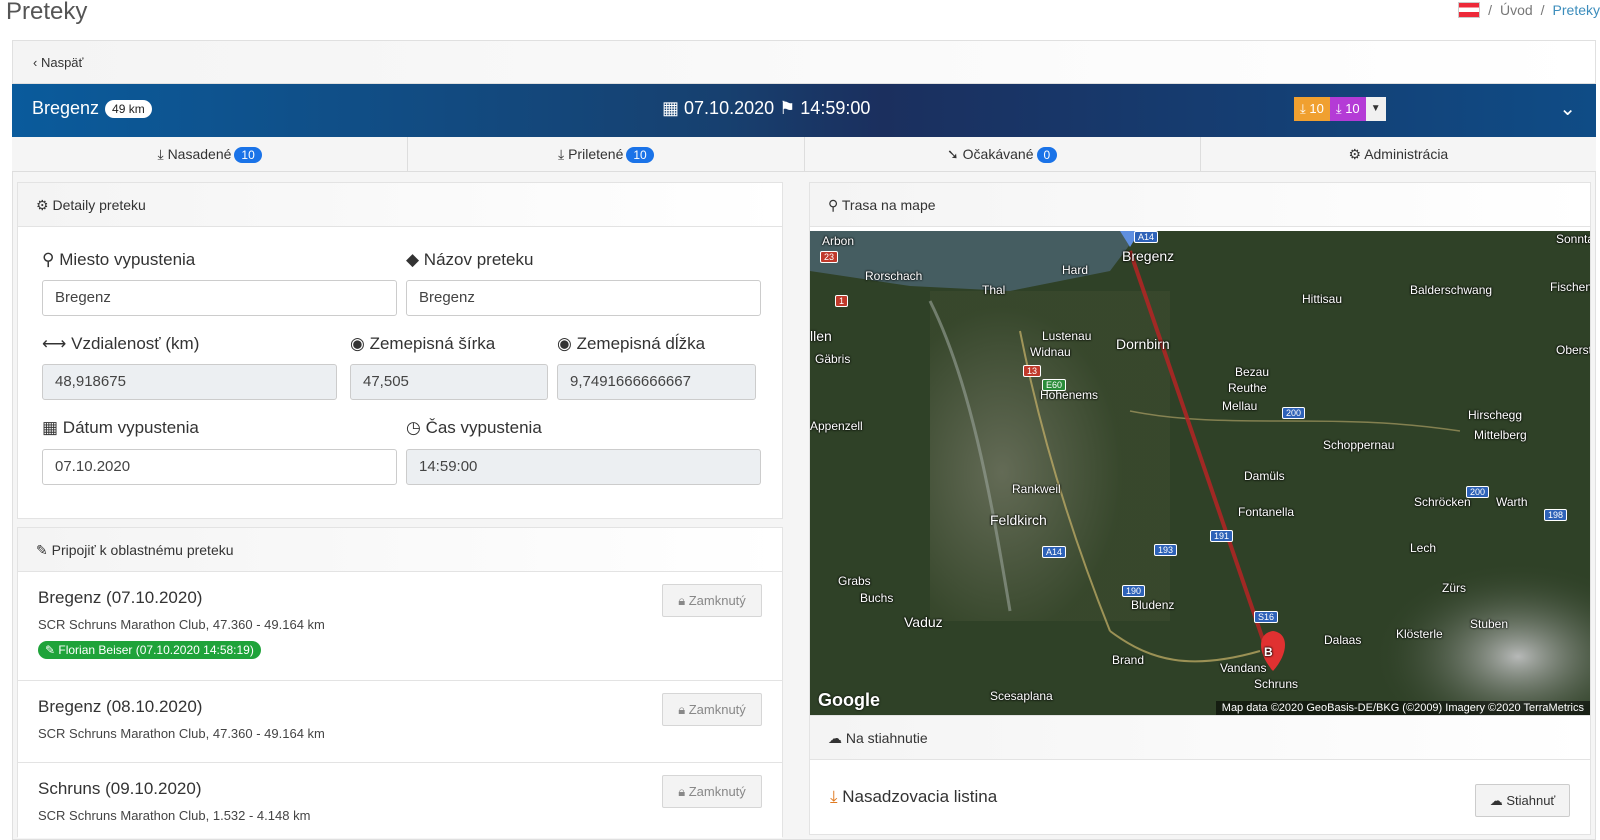 Image resolution: width=1600 pixels, height=840 pixels. I want to click on clock-icon: ◷, so click(416, 427).